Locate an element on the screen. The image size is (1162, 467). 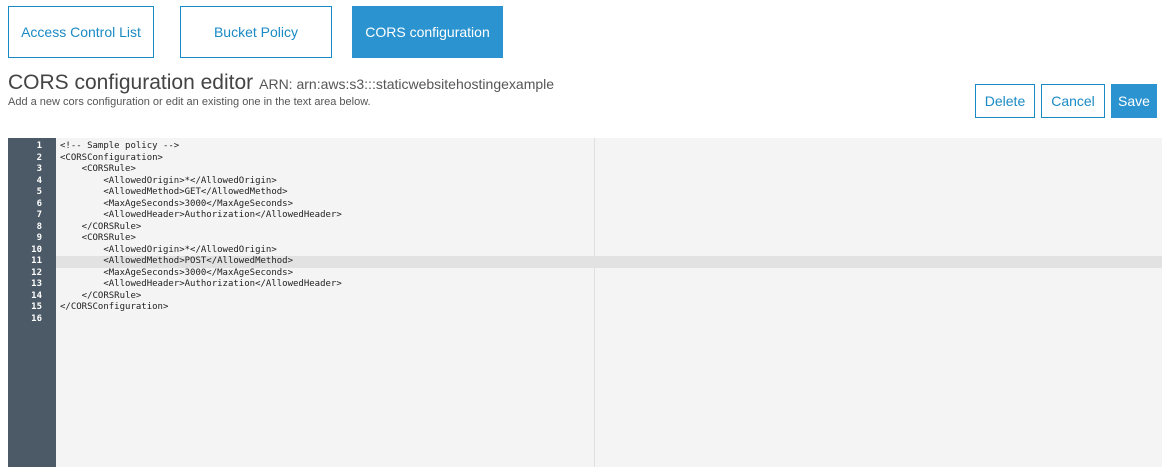
tab-cors-configuration: CORS configuration is located at coordinates (427, 32).